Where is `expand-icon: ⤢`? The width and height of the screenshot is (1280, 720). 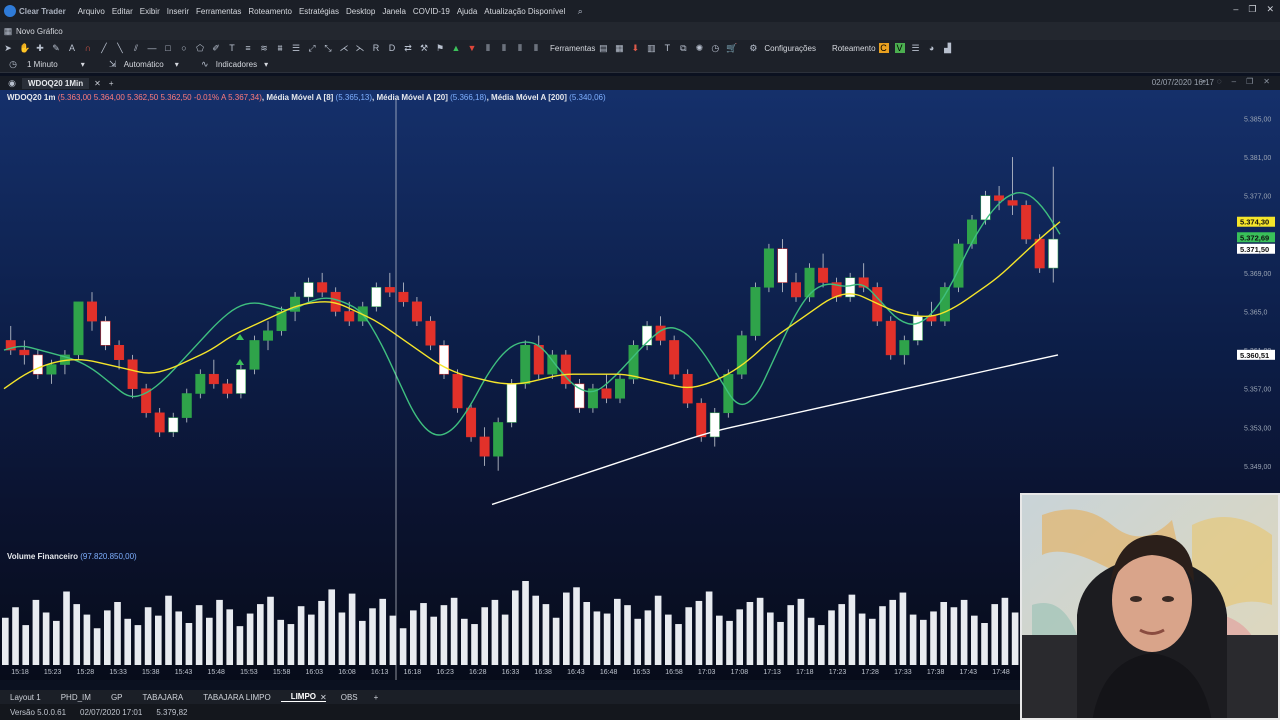 expand-icon: ⤢ is located at coordinates (312, 48).